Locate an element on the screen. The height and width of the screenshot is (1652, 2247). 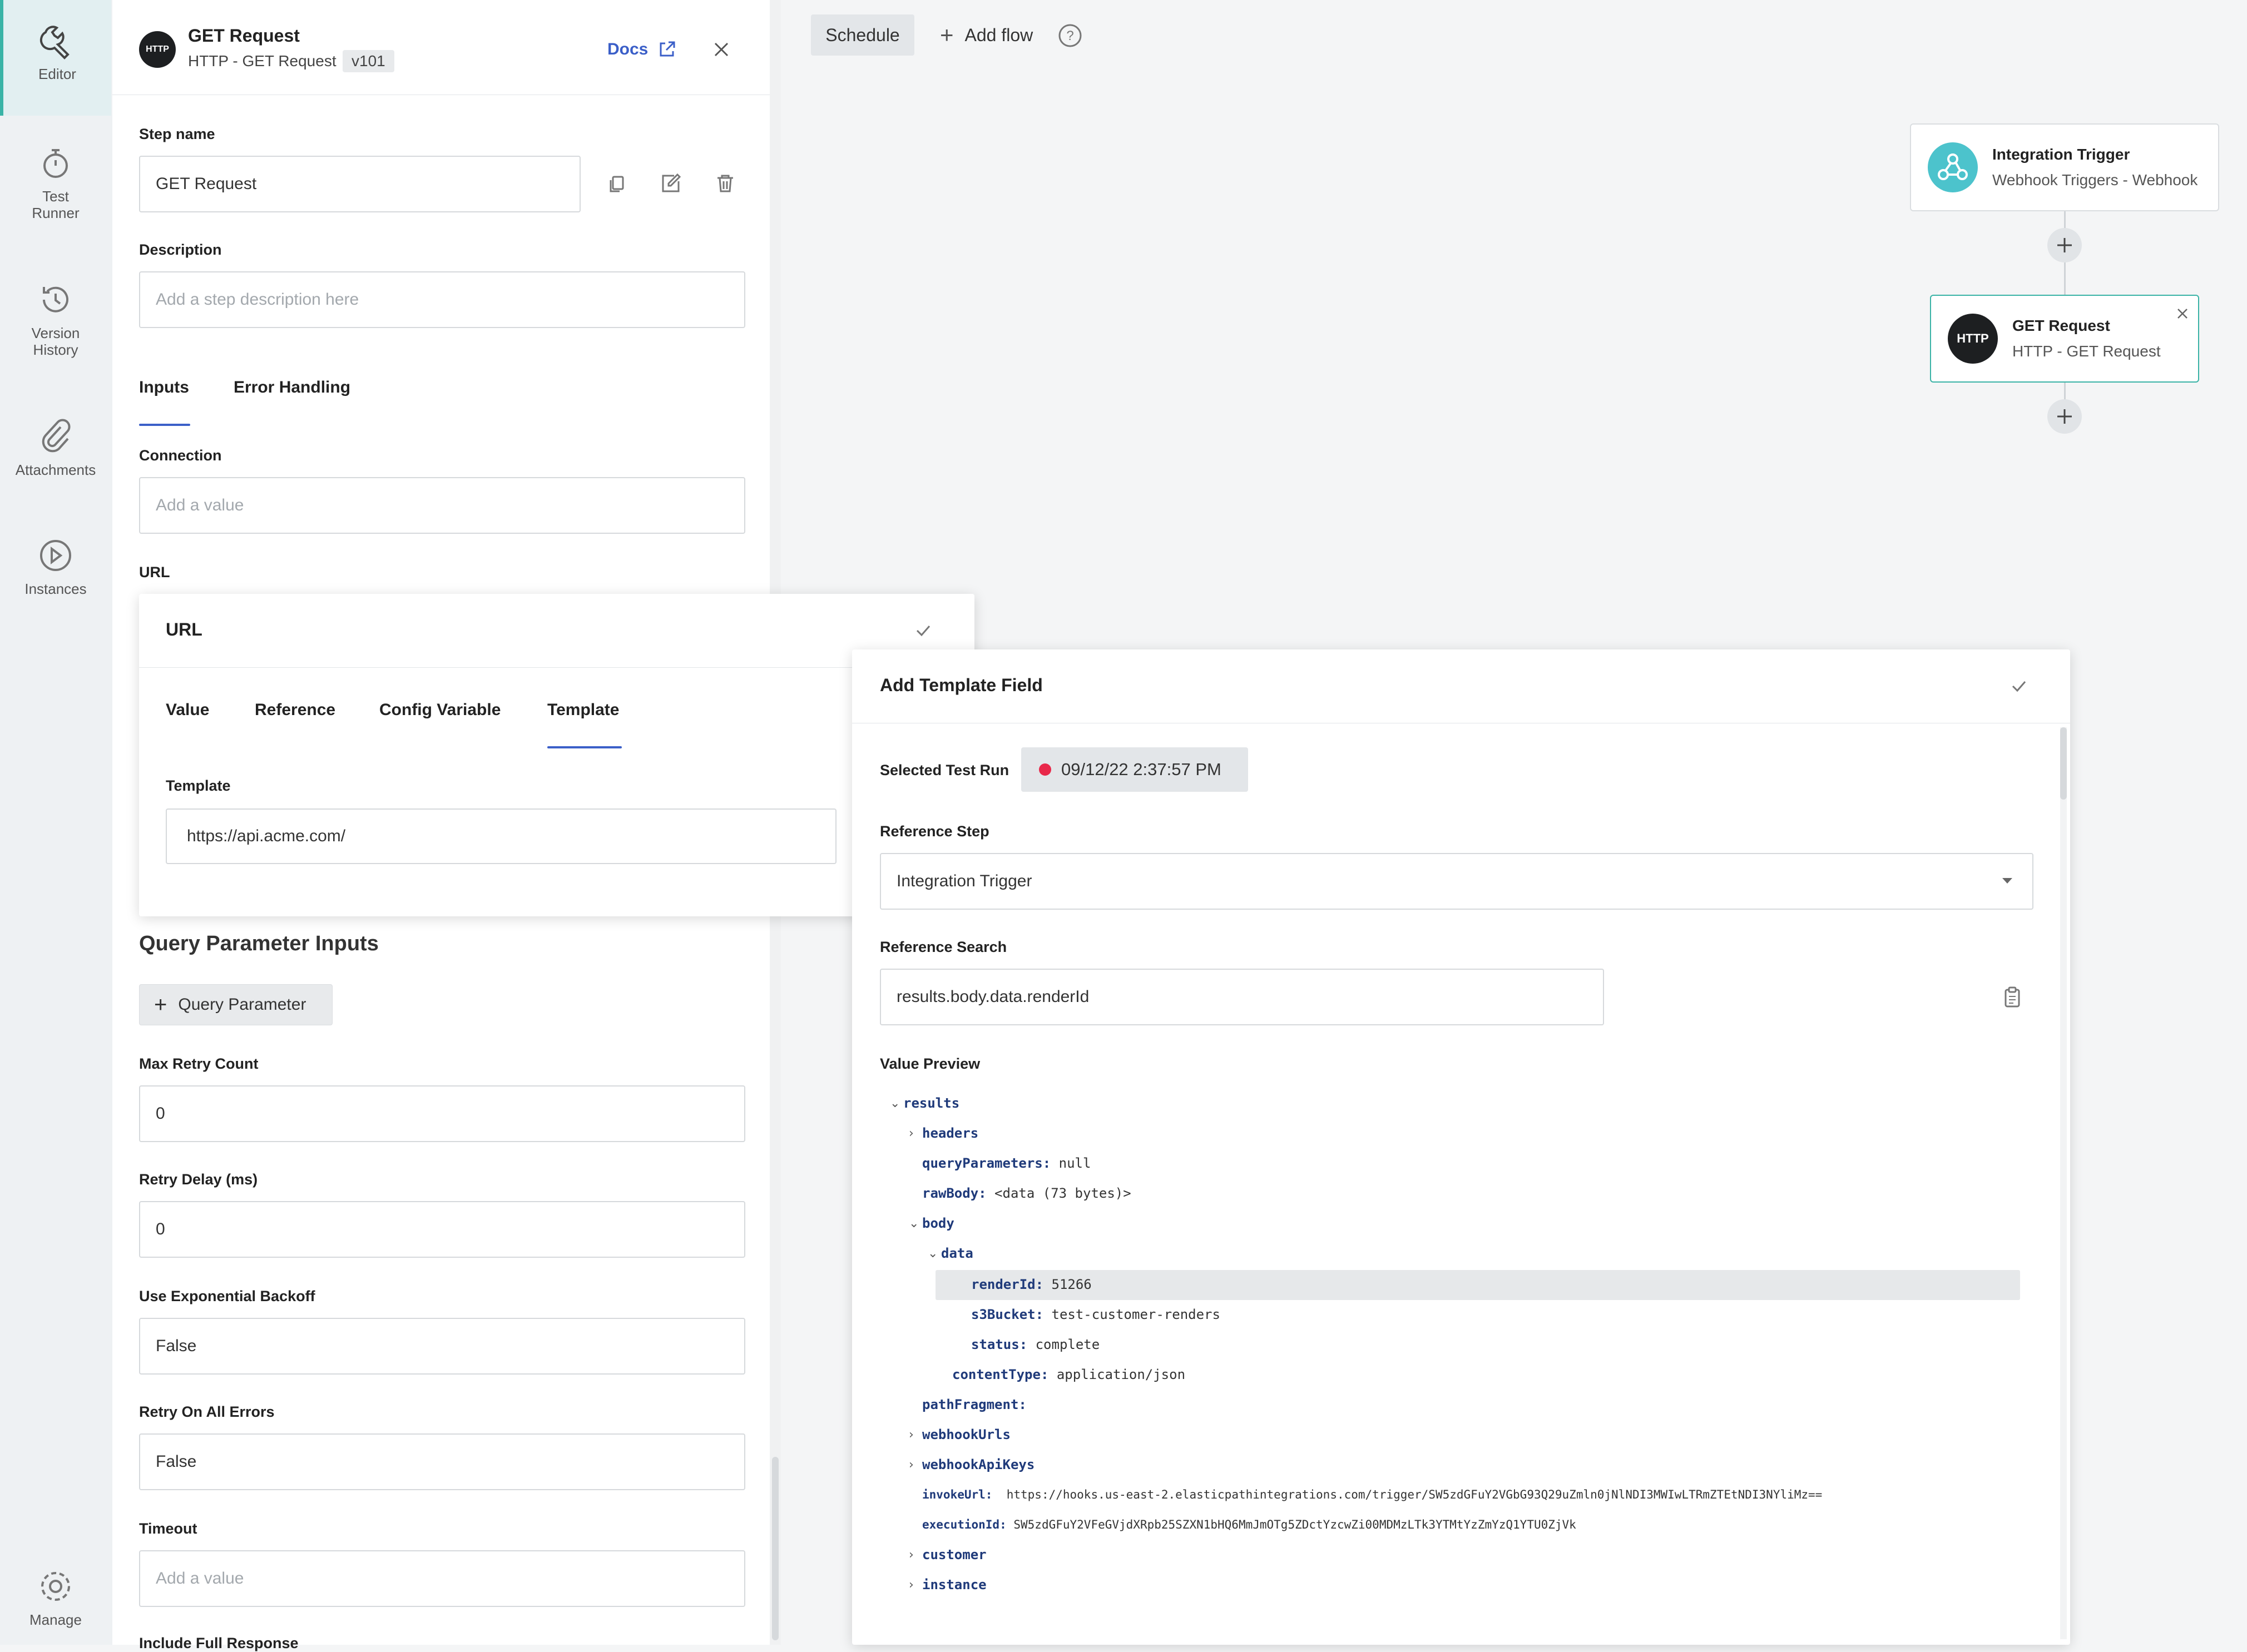
tab-value: Value is located at coordinates (187, 711).